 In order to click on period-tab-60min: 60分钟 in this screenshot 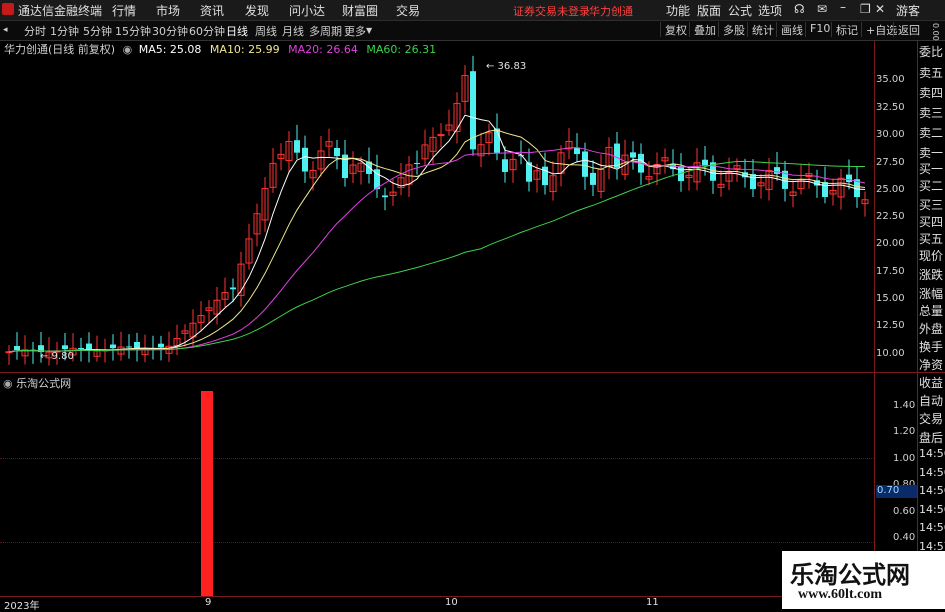, I will do `click(207, 31)`.